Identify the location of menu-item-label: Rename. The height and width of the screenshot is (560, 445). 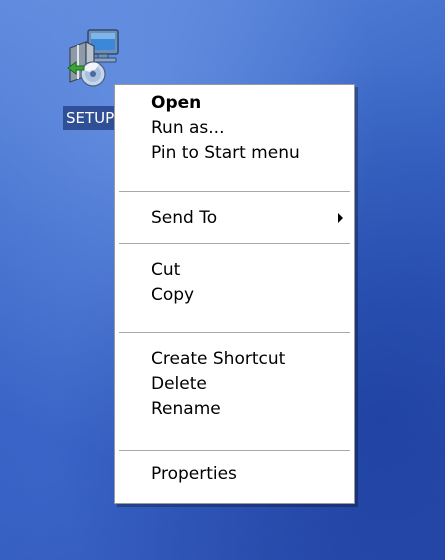
(186, 409).